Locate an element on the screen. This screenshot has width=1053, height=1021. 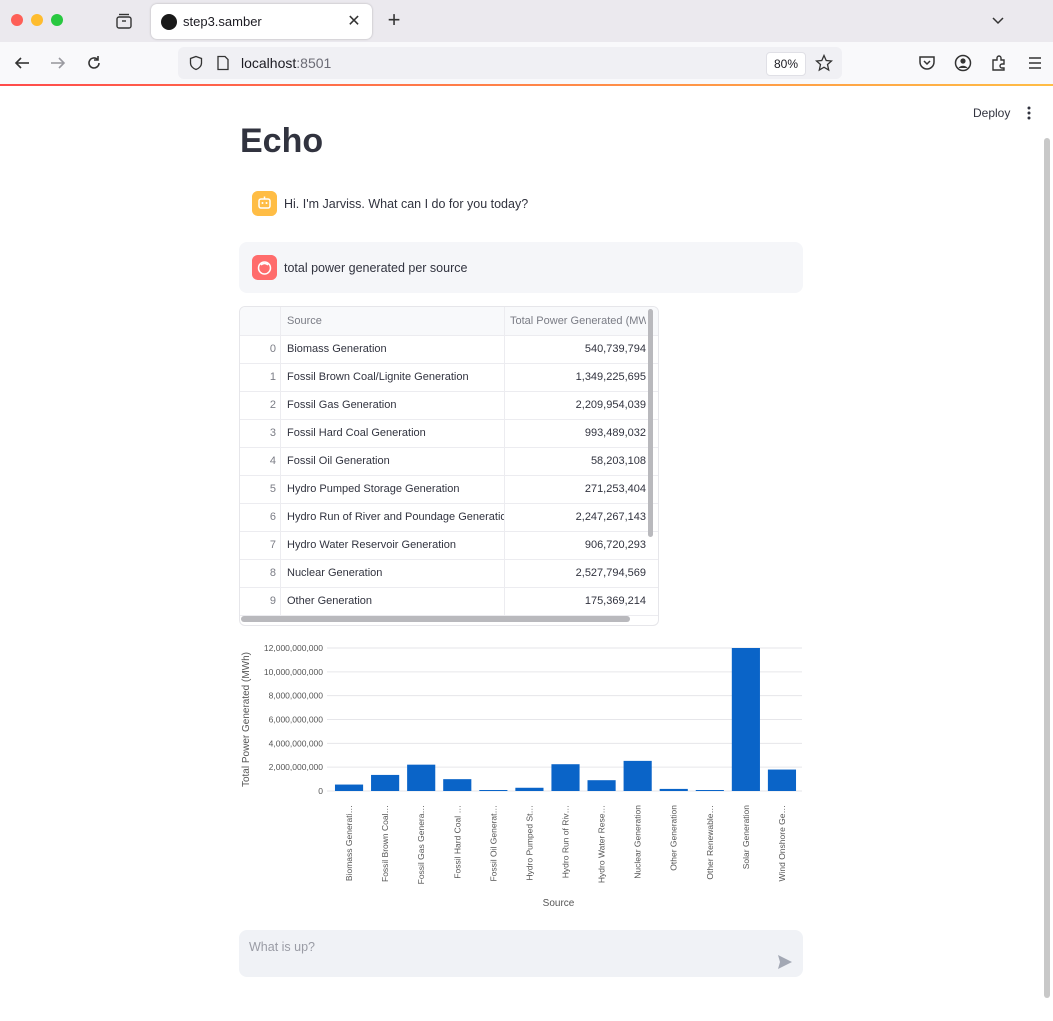
tab-manager-icon is located at coordinates (124, 21).